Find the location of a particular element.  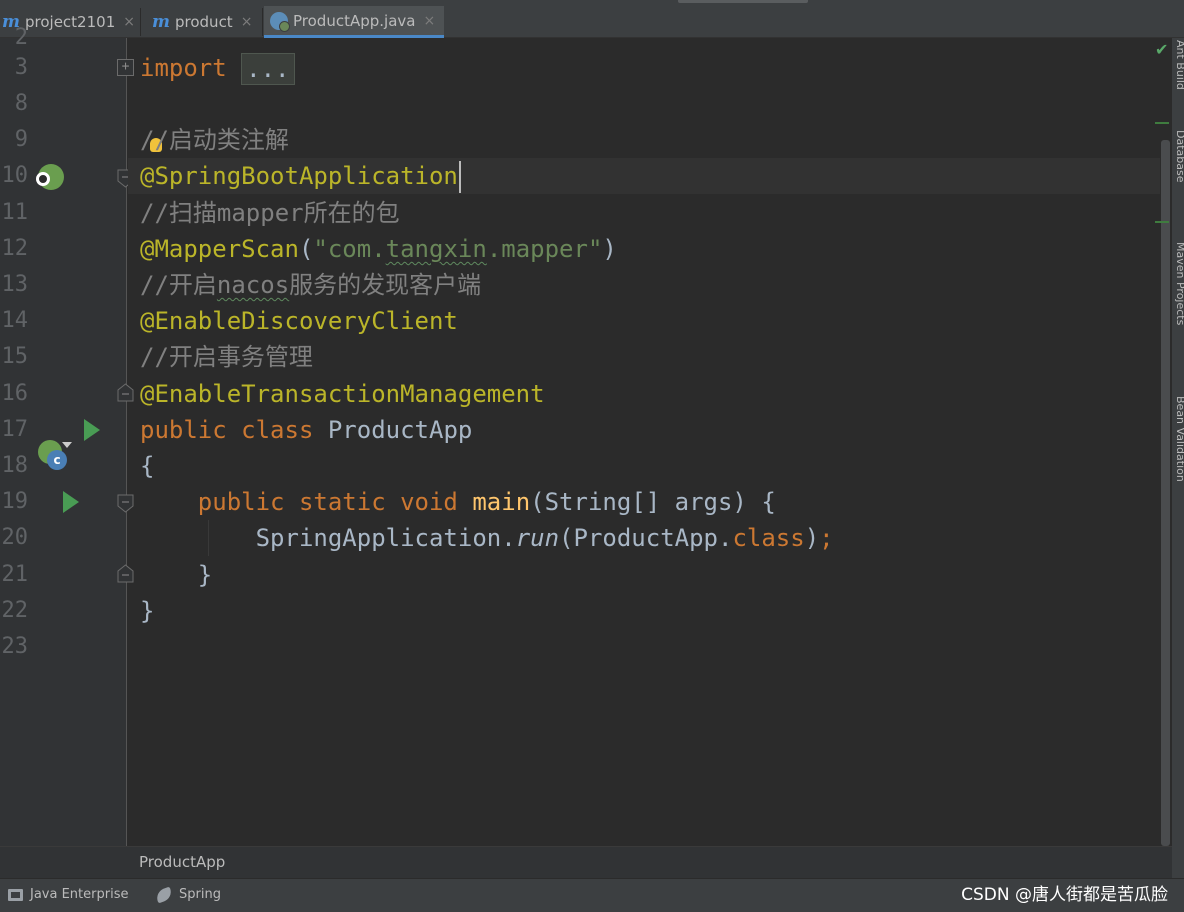

code-text: ) is located at coordinates (812, 538).